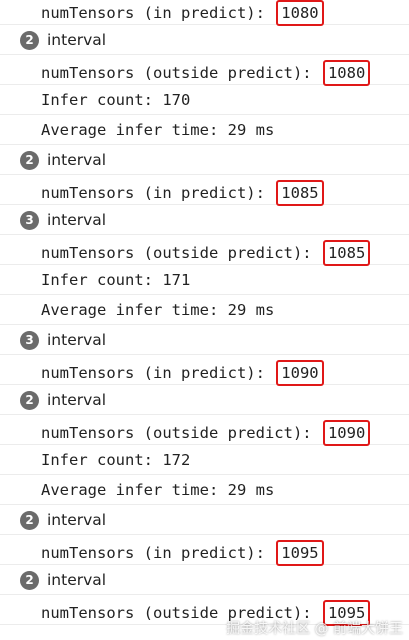 The width and height of the screenshot is (409, 640). Describe the element at coordinates (116, 460) in the screenshot. I see `log-text: Infer count: 172` at that location.